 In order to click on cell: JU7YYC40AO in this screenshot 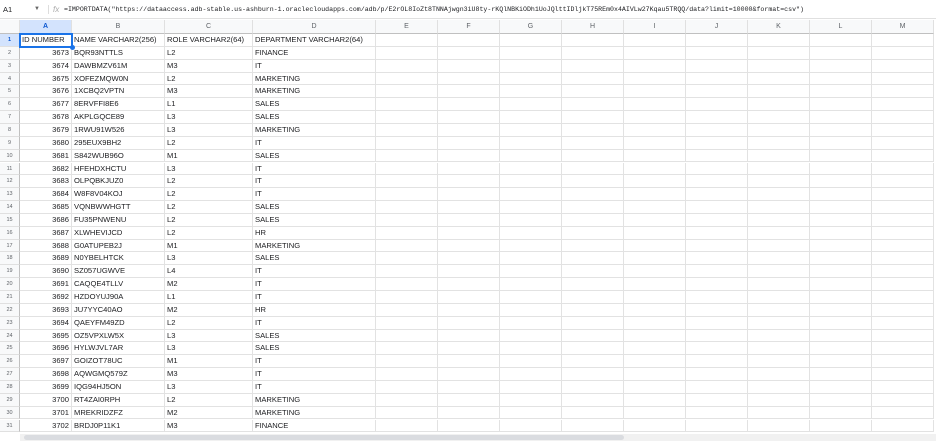, I will do `click(118, 310)`.